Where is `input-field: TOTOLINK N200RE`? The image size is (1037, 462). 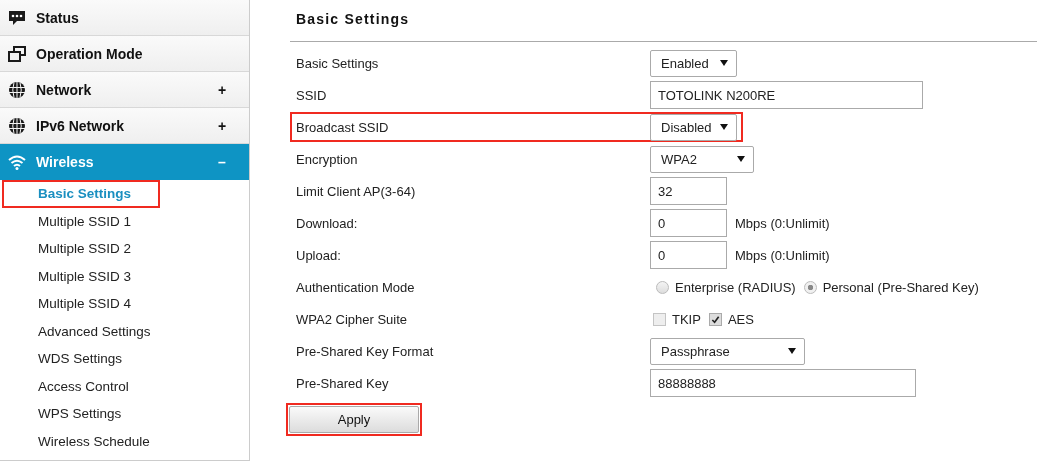 input-field: TOTOLINK N200RE is located at coordinates (786, 95).